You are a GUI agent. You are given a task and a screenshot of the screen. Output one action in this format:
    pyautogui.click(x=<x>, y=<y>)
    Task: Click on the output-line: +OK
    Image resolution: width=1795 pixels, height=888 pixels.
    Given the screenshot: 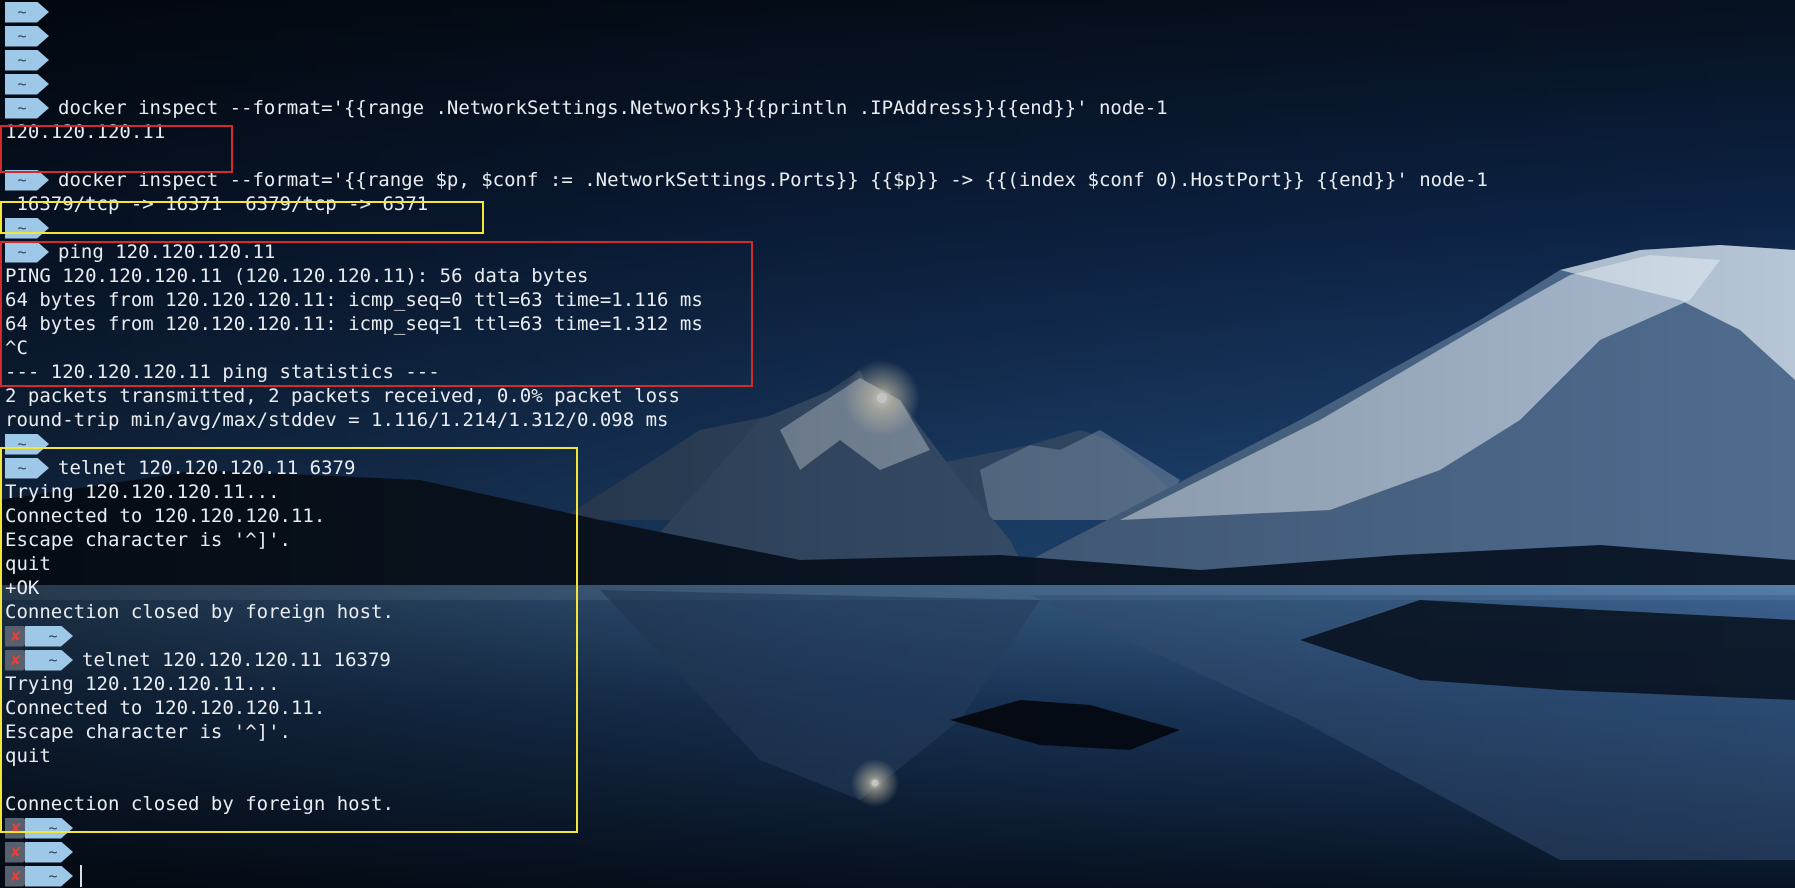 What is the action you would take?
    pyautogui.click(x=22, y=588)
    